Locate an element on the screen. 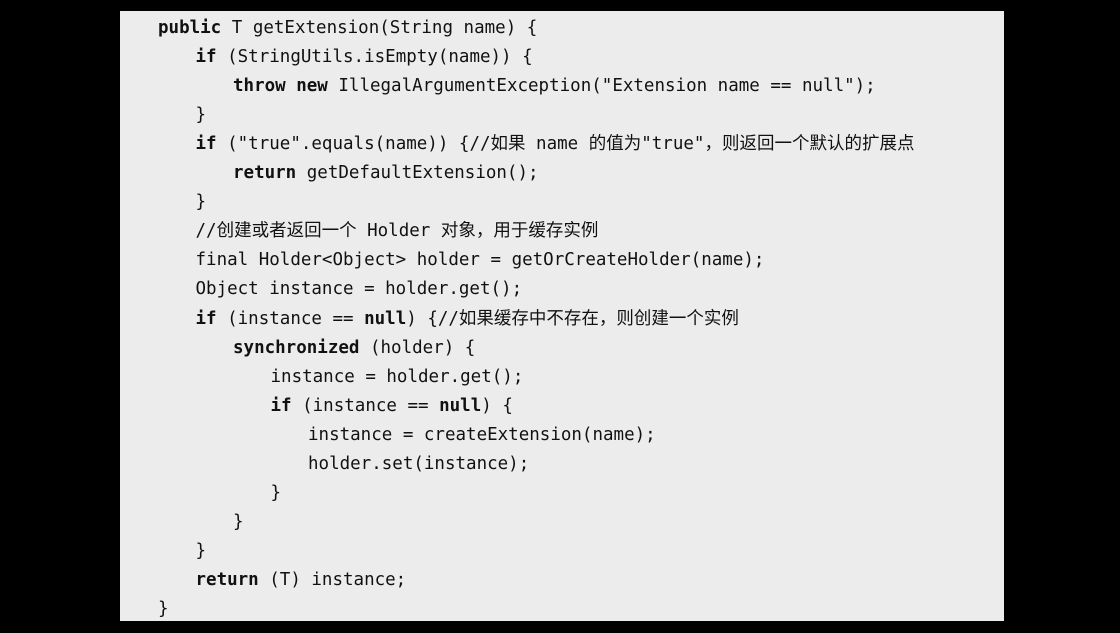 The image size is (1120, 633). code-line: instance = holder.get(); is located at coordinates (397, 377).